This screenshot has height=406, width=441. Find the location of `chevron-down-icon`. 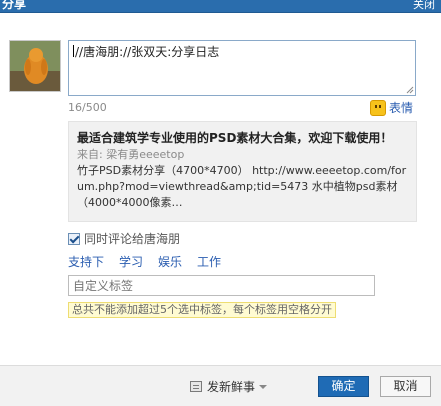

chevron-down-icon is located at coordinates (263, 386).